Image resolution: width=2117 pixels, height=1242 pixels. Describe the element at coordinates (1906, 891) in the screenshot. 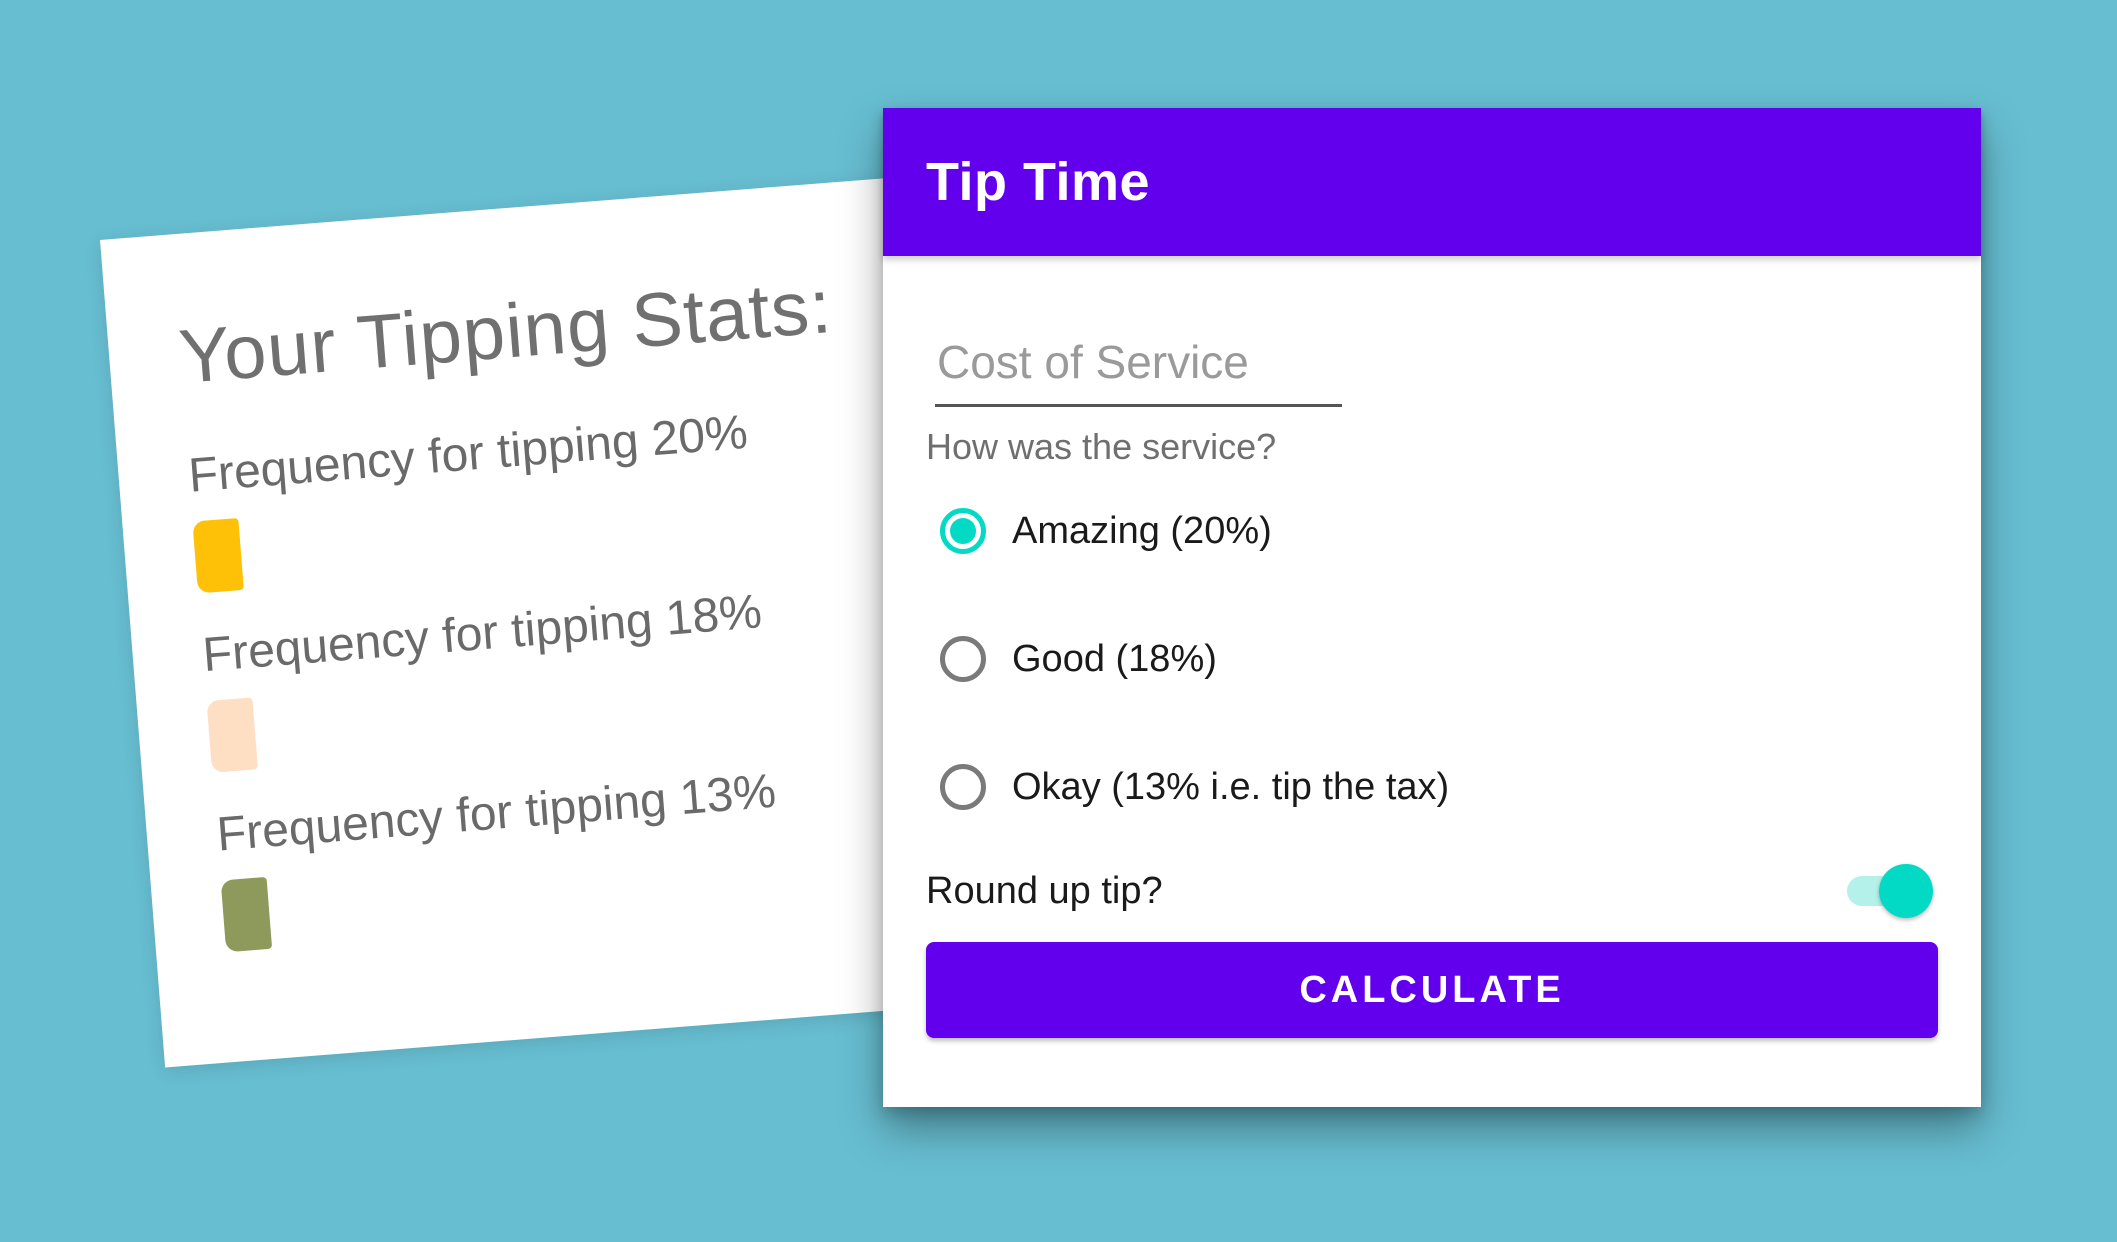

I see `switch-thumb` at that location.